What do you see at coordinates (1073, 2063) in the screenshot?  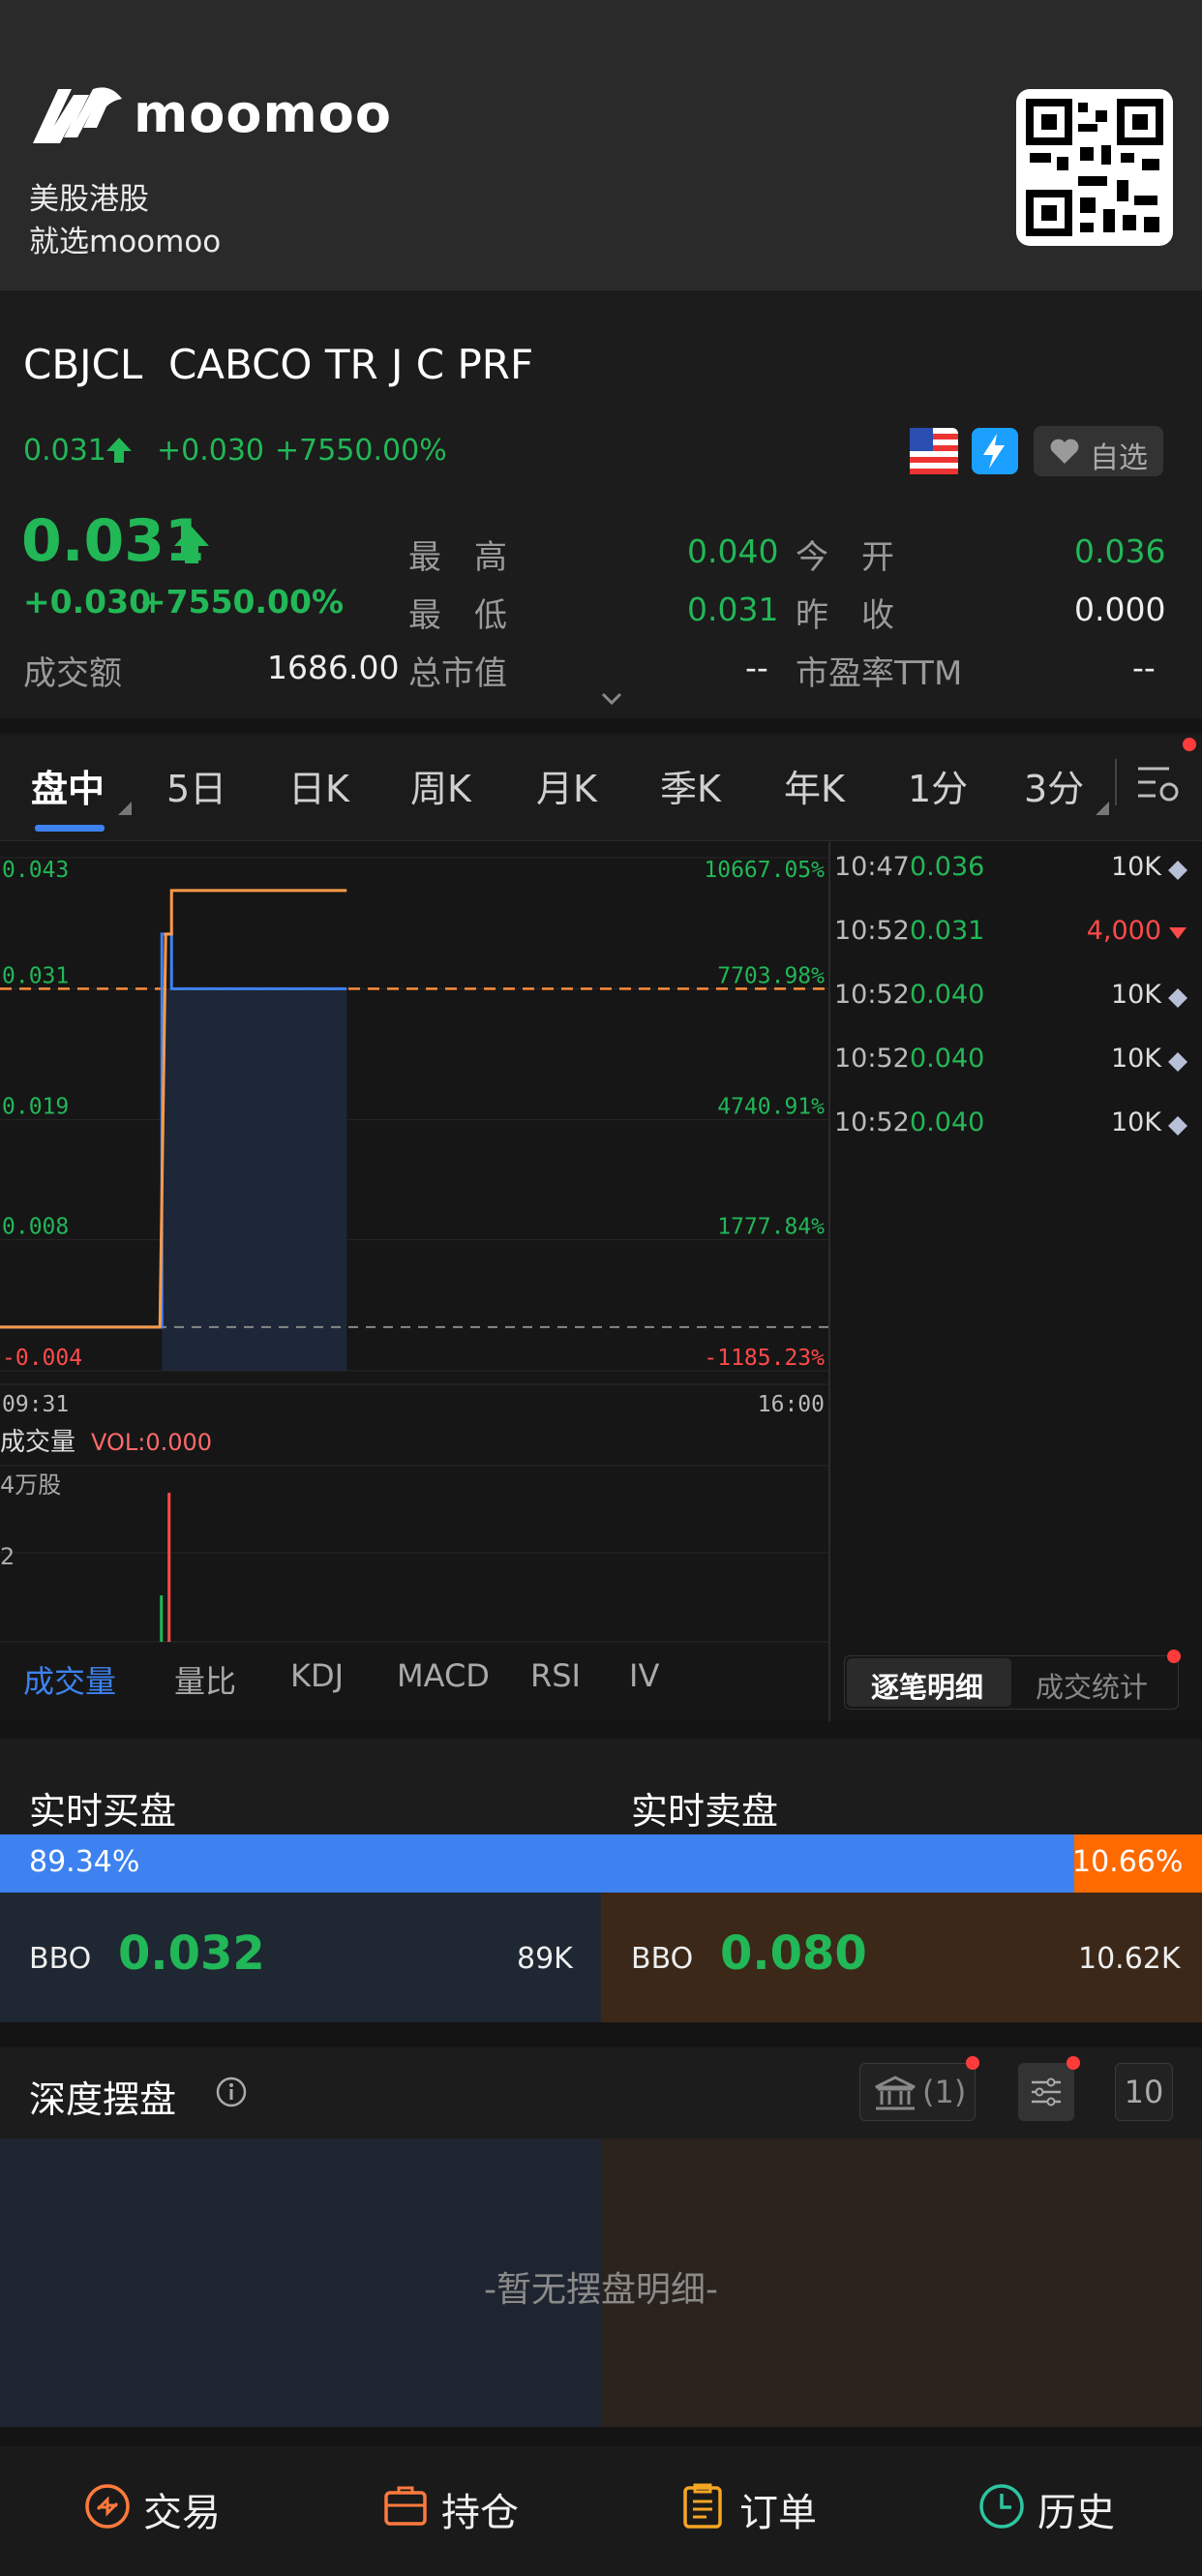 I see `filter-dot` at bounding box center [1073, 2063].